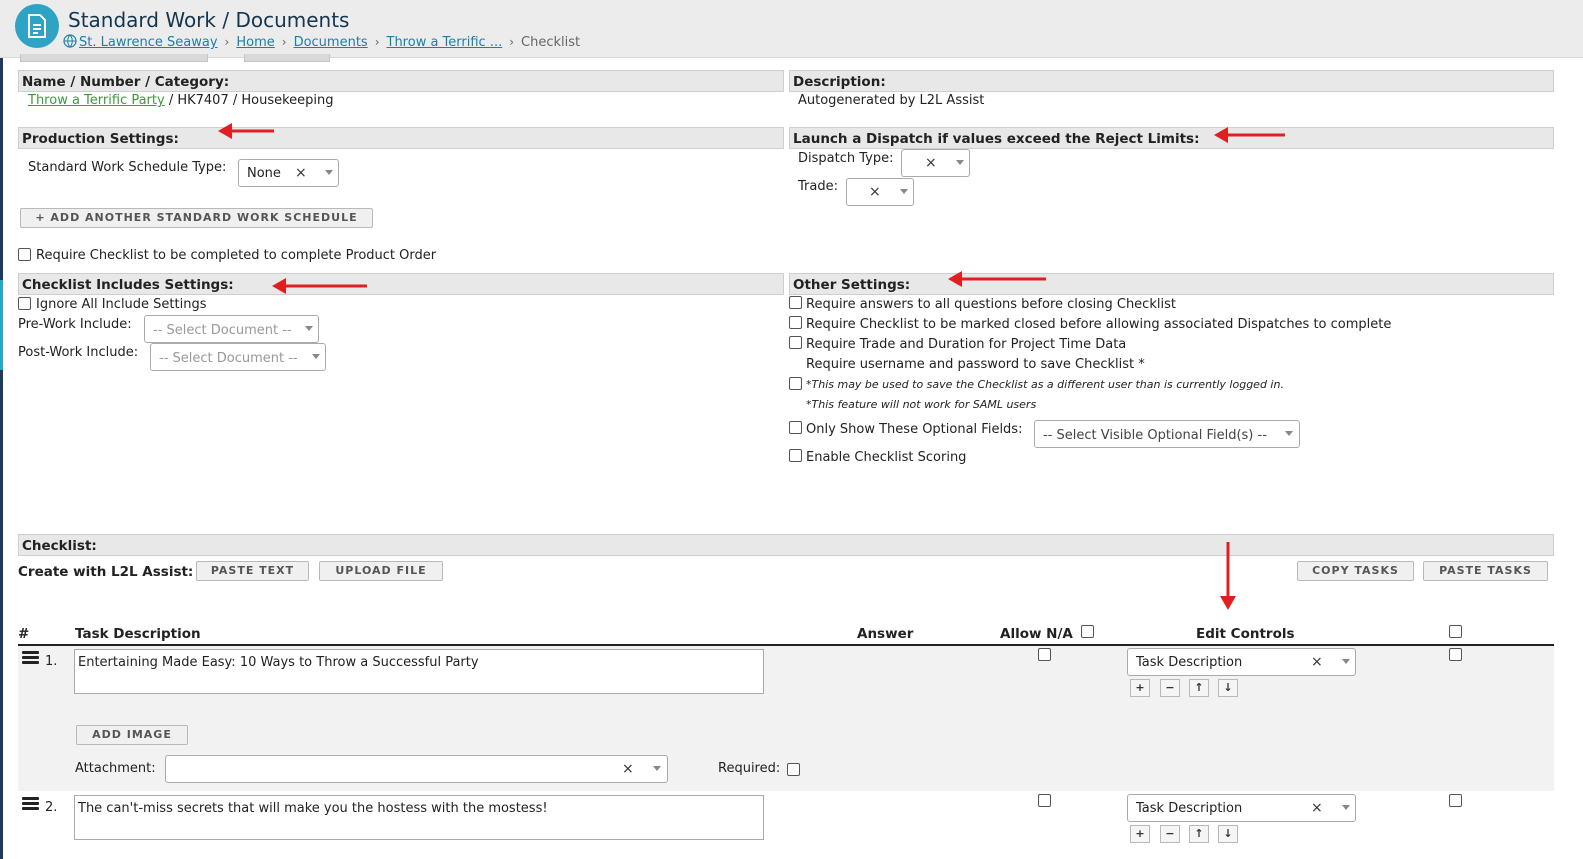 This screenshot has width=1583, height=859. What do you see at coordinates (331, 42) in the screenshot?
I see `breadcrumb-documents-link: Documents` at bounding box center [331, 42].